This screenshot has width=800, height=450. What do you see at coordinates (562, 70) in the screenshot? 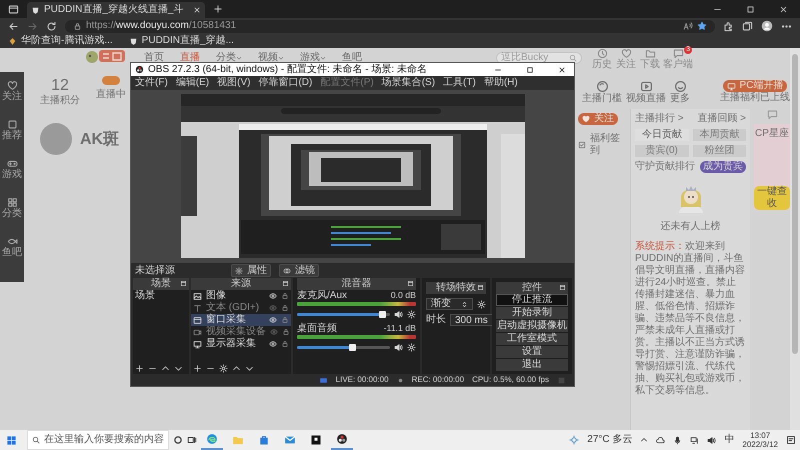
I see `close-icon` at bounding box center [562, 70].